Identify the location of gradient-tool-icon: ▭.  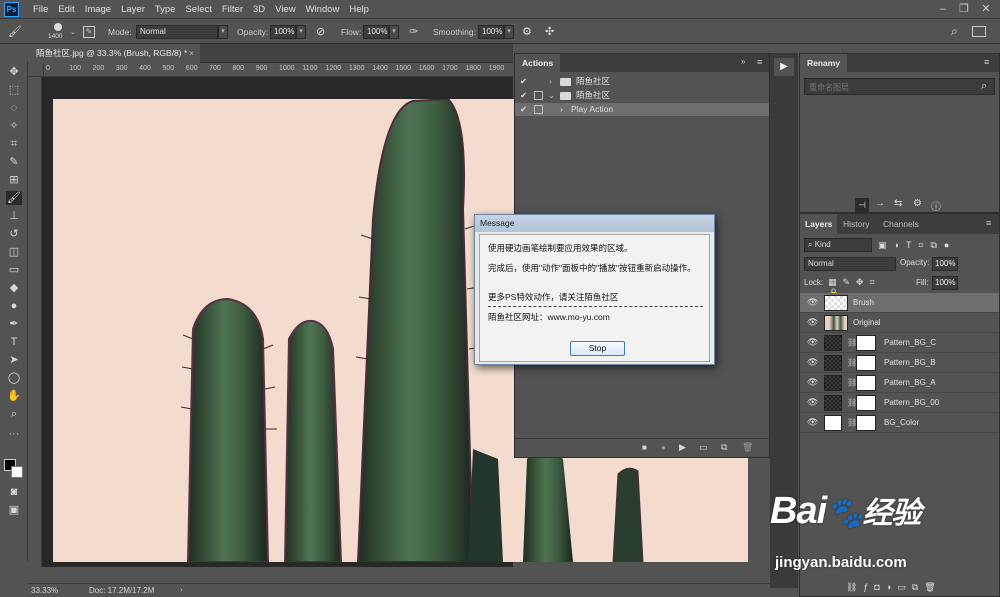
(14, 270).